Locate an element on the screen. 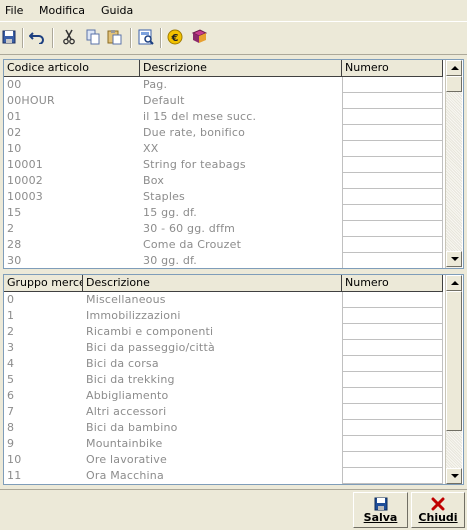 The image size is (467, 530). book-icon is located at coordinates (199, 37).